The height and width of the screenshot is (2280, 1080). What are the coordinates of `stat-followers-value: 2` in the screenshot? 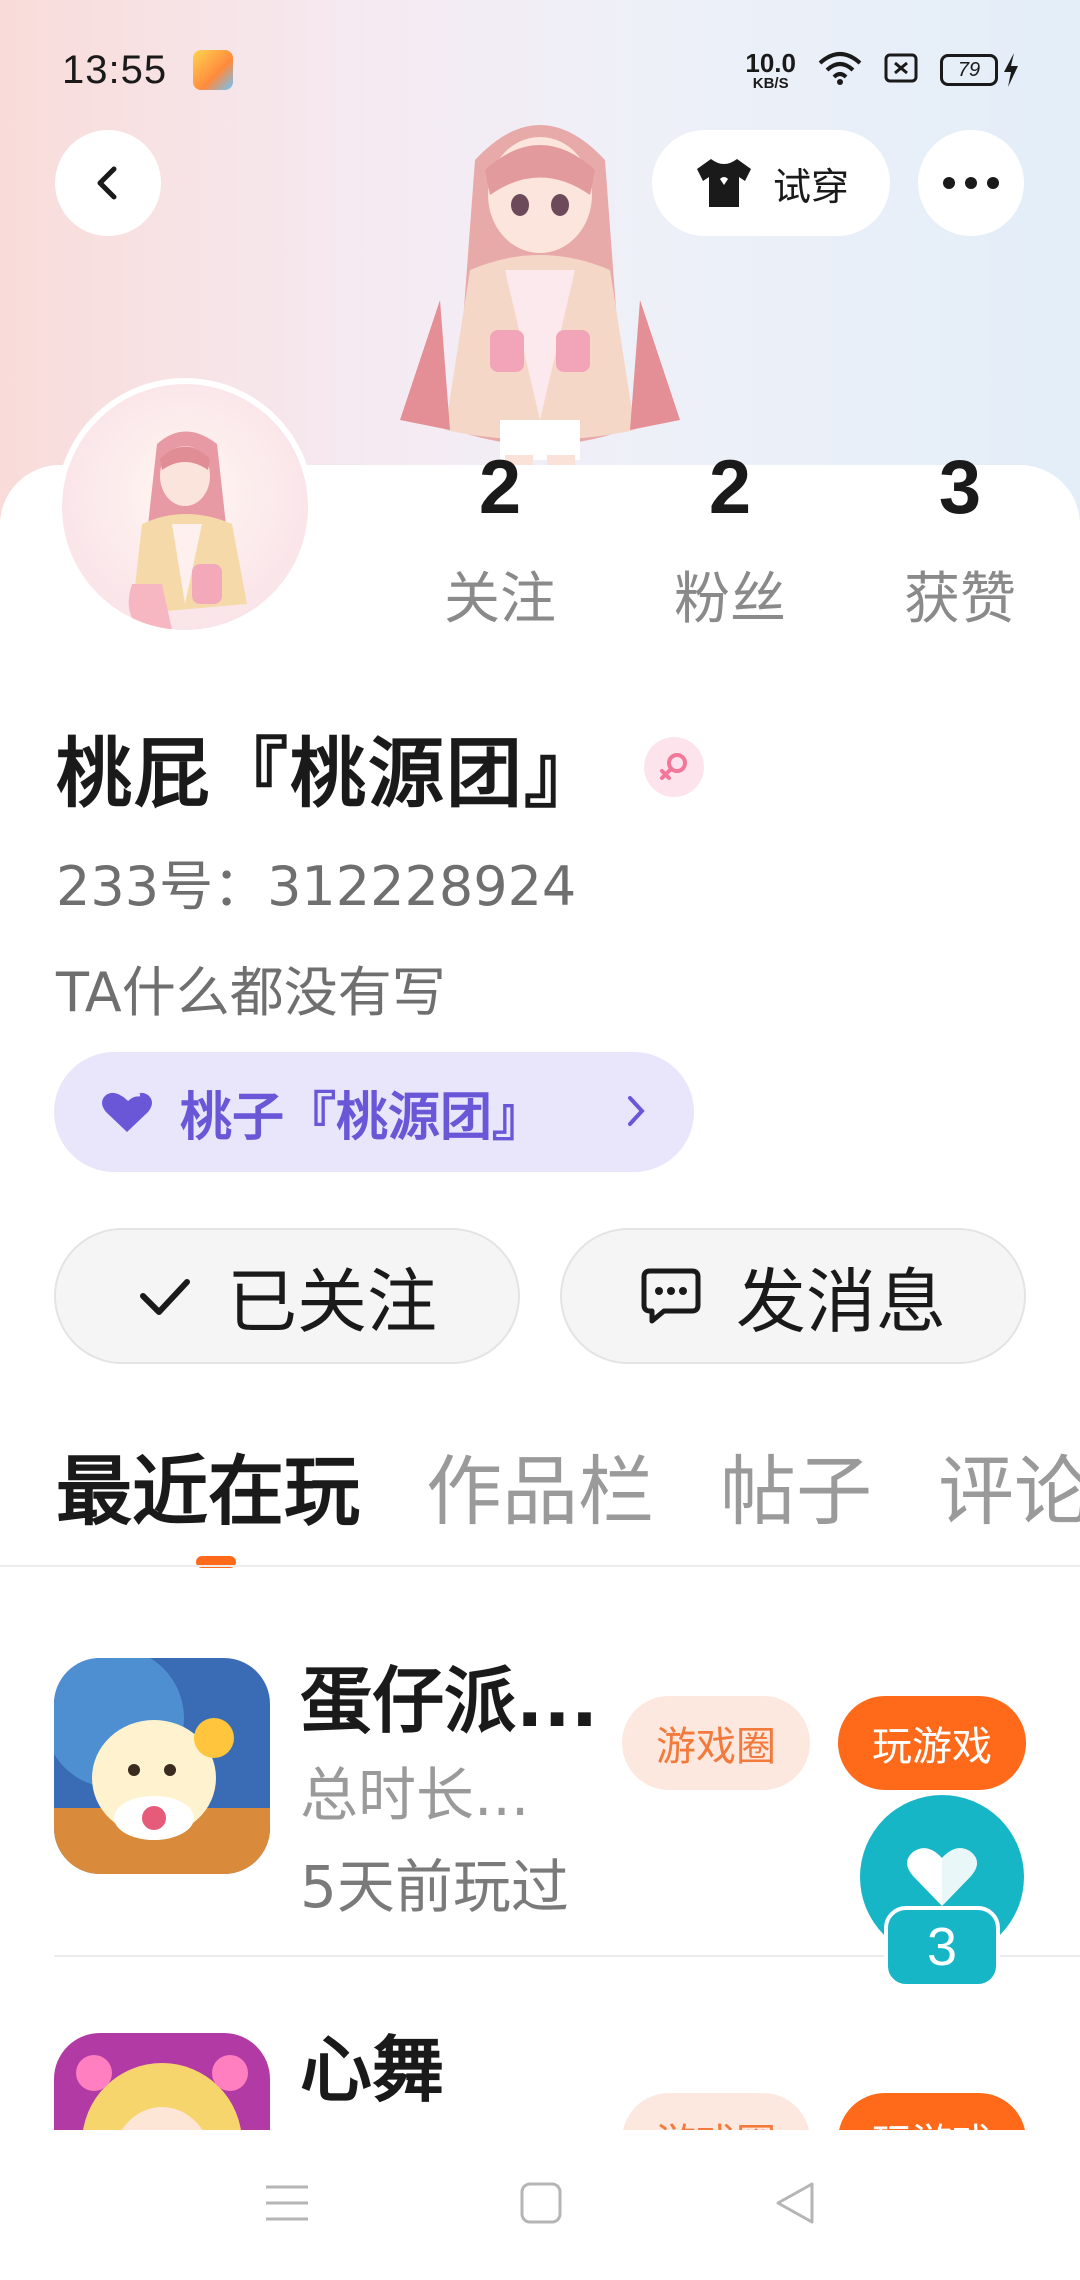 It's located at (730, 487).